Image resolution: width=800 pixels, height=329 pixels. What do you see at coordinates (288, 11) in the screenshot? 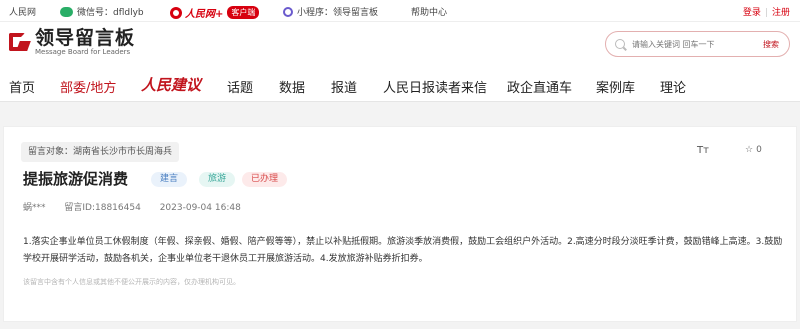
I see `mini-program-icon` at bounding box center [288, 11].